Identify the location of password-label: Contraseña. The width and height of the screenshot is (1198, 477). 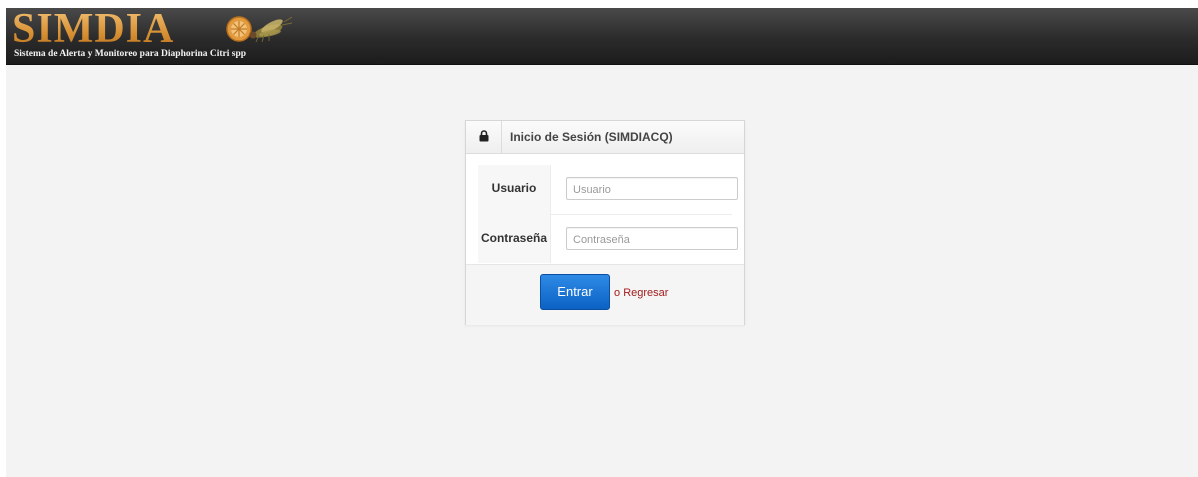
(514, 238).